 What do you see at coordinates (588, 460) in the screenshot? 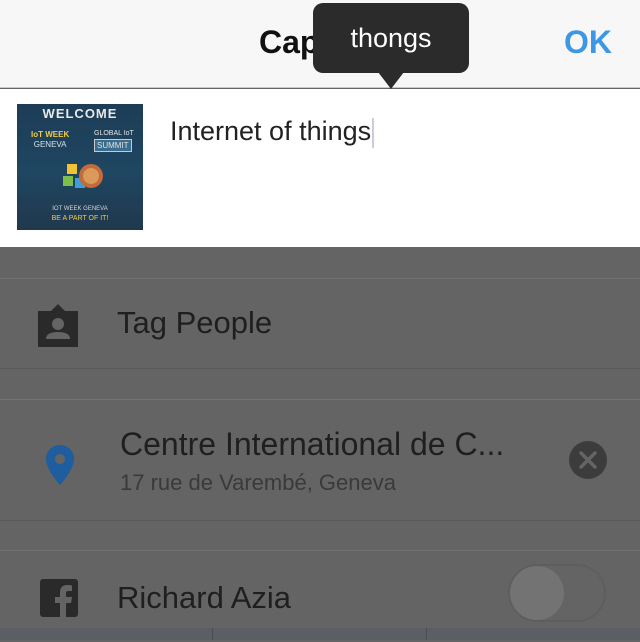
I see `close-circle-icon` at bounding box center [588, 460].